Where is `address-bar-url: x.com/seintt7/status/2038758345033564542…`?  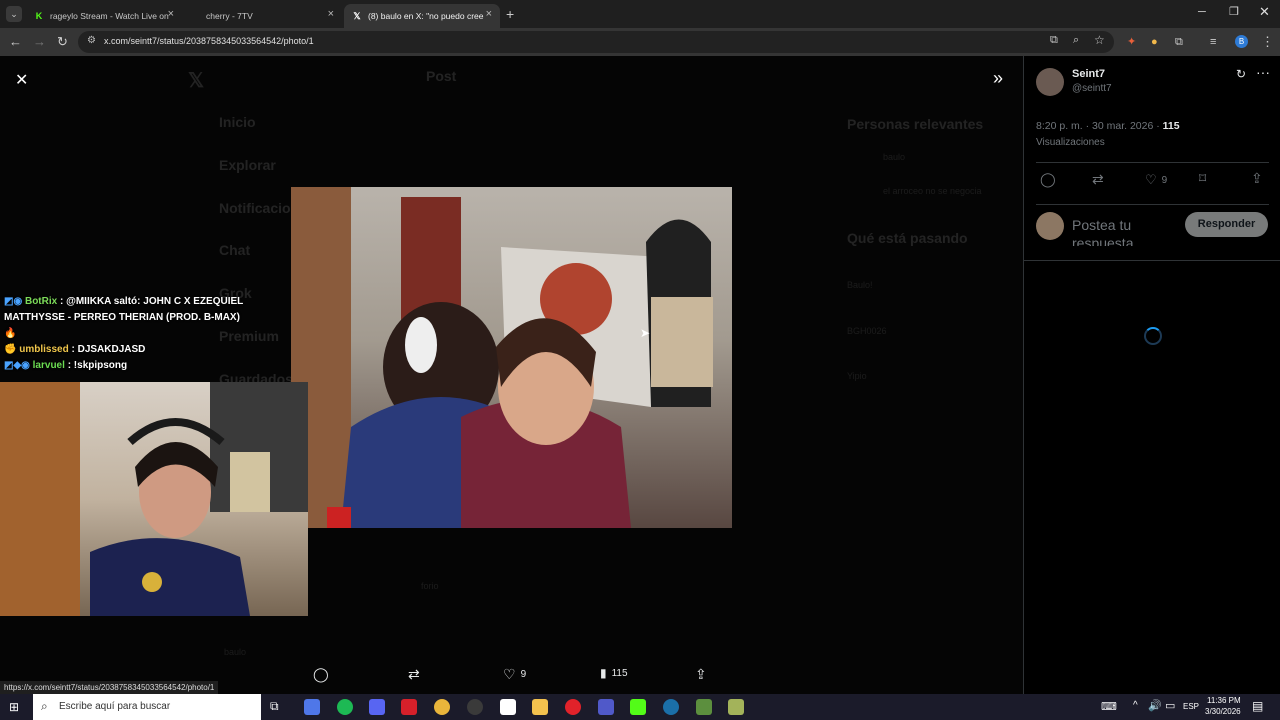
address-bar-url: x.com/seintt7/status/2038758345033564542… is located at coordinates (209, 41).